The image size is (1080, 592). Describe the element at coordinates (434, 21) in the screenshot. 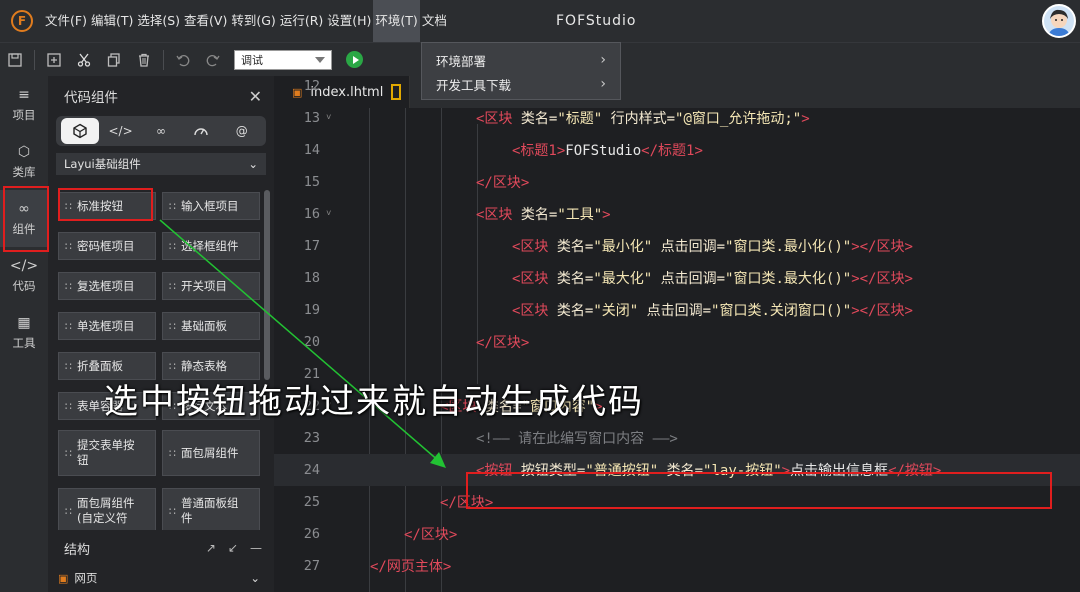

I see `menu-docs: 文档` at that location.